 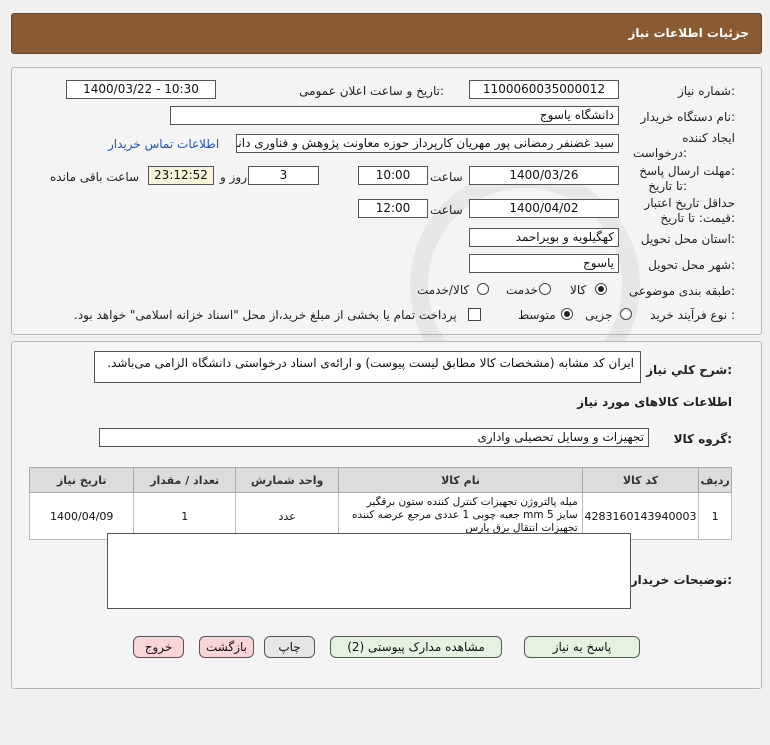 I want to click on deadline-label-1: مهلت ارسال پاسخ:, so click(x=687, y=171).